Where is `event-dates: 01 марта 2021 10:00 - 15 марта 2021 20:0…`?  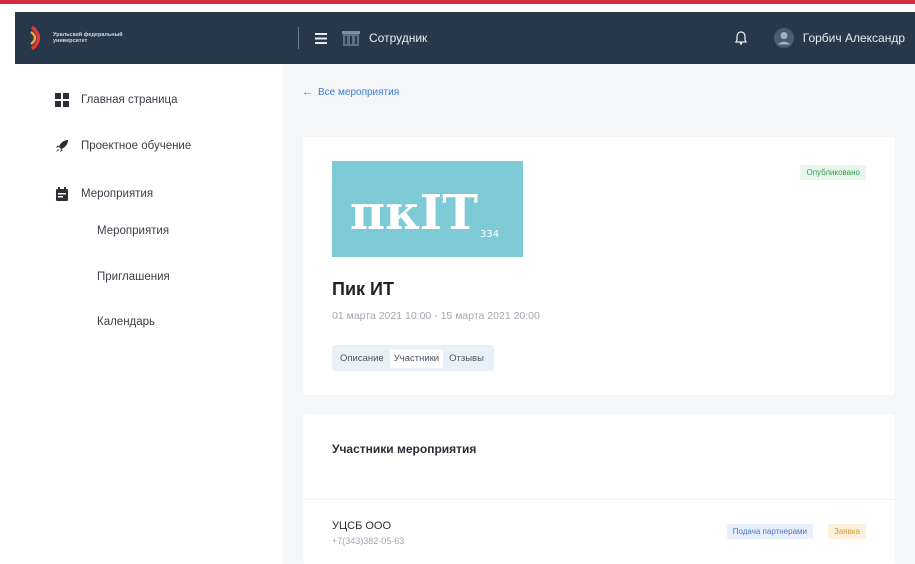 event-dates: 01 марта 2021 10:00 - 15 марта 2021 20:0… is located at coordinates (436, 316).